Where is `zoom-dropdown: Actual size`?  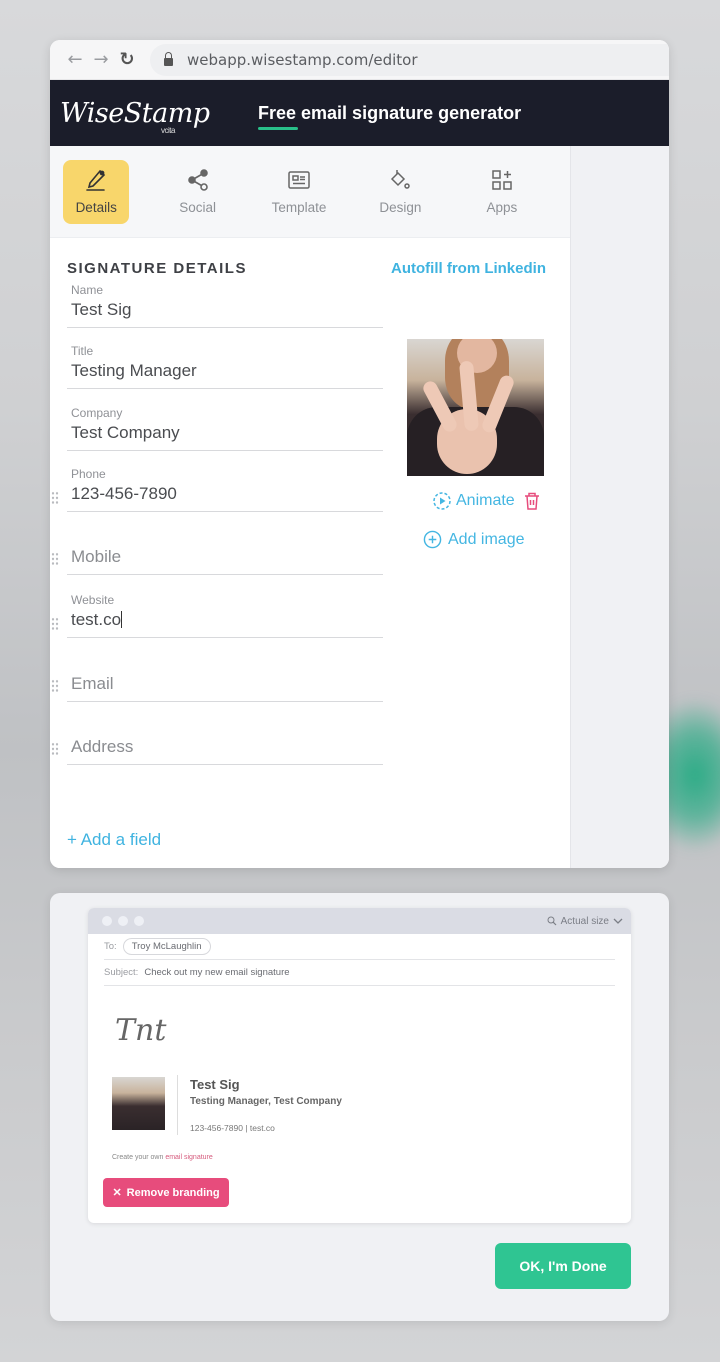
zoom-dropdown: Actual size is located at coordinates (585, 921).